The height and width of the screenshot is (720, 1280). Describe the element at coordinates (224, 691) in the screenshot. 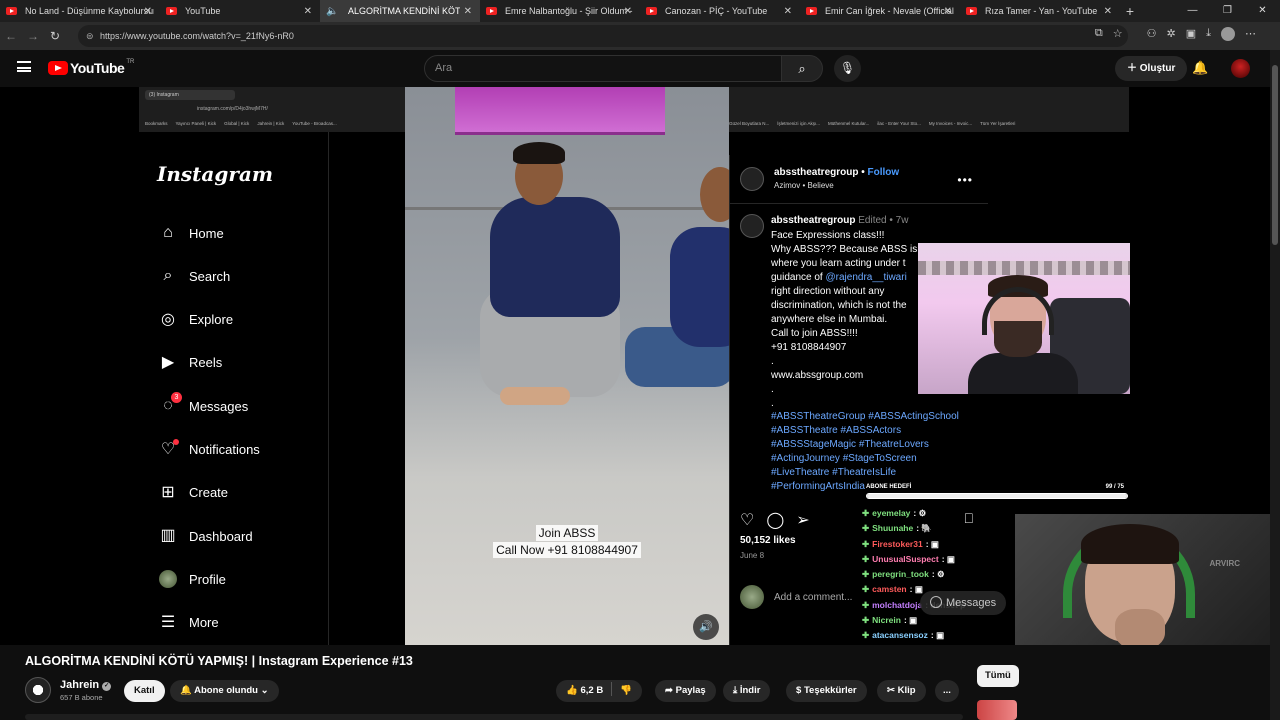

I see `subscribed-button: 🔔 Abone olundu ⌄` at that location.